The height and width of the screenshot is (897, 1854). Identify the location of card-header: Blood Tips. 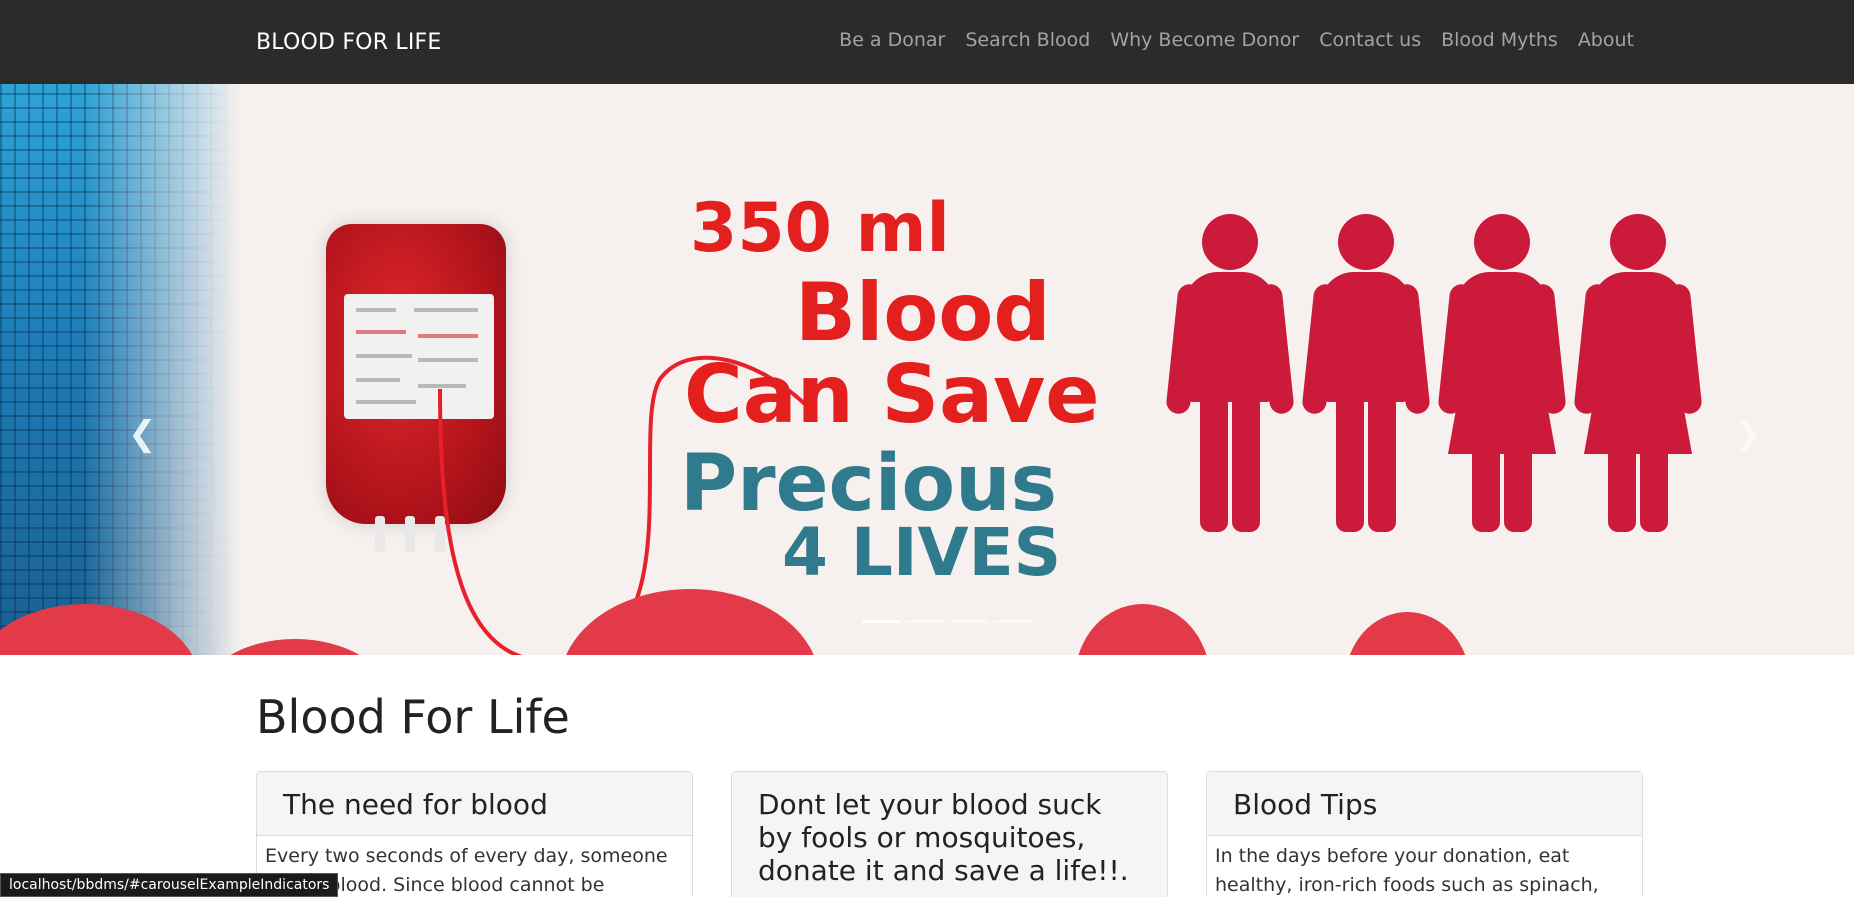
(1424, 804).